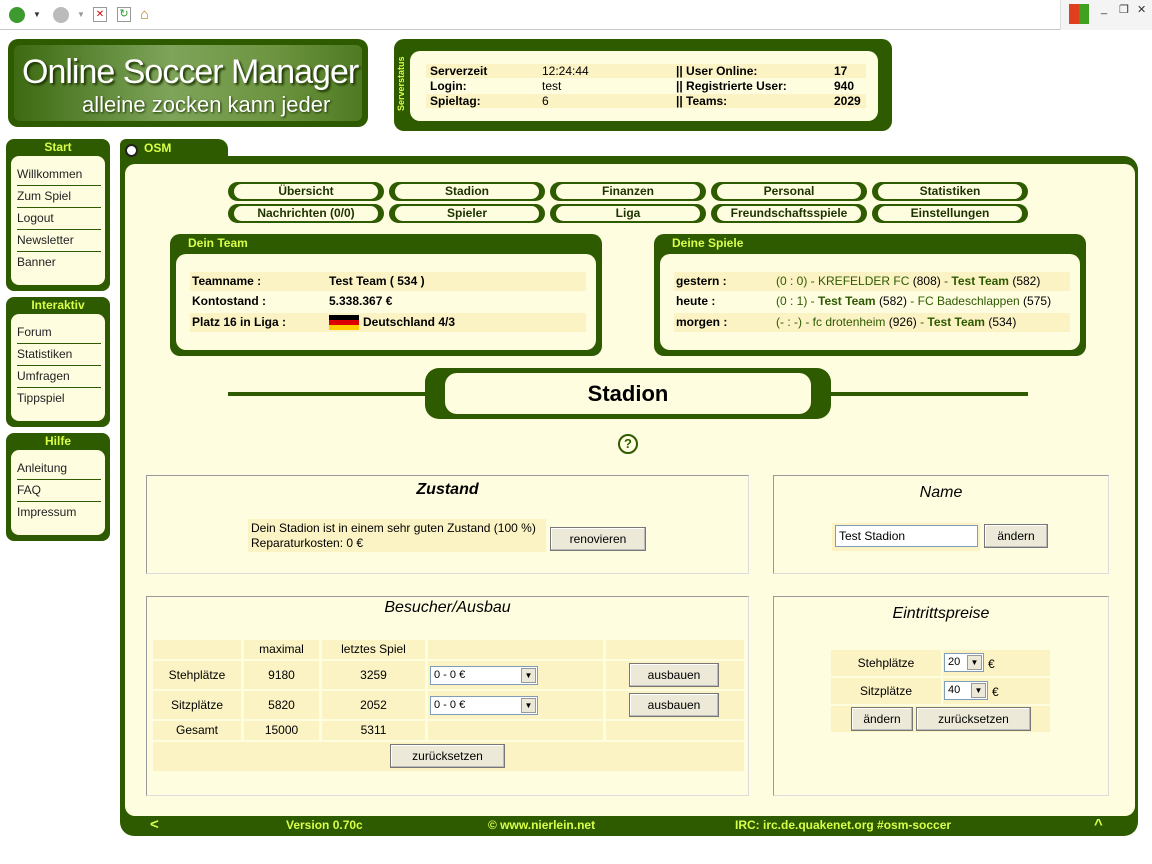 This screenshot has height=864, width=1152. What do you see at coordinates (81, 14) in the screenshot?
I see `forward-dropdown-icon: ▼` at bounding box center [81, 14].